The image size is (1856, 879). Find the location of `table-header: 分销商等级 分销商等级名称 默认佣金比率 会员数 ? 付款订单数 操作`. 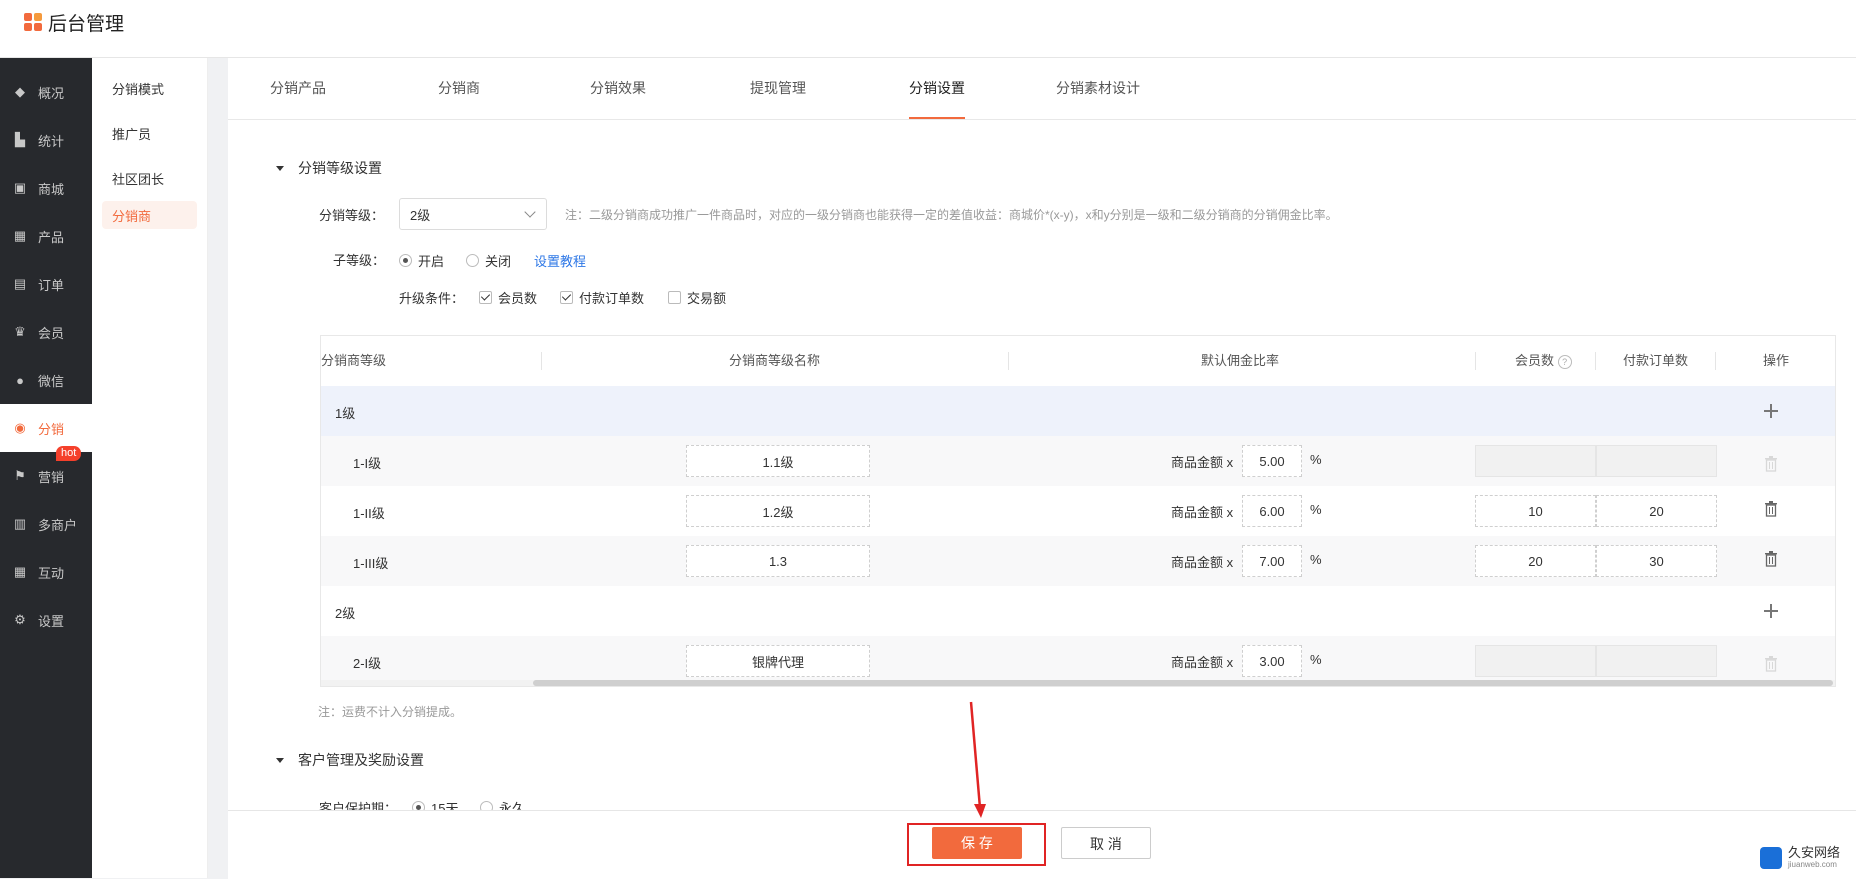

table-header: 分销商等级 分销商等级名称 默认佣金比率 会员数 ? 付款订单数 操作 is located at coordinates (1078, 361).